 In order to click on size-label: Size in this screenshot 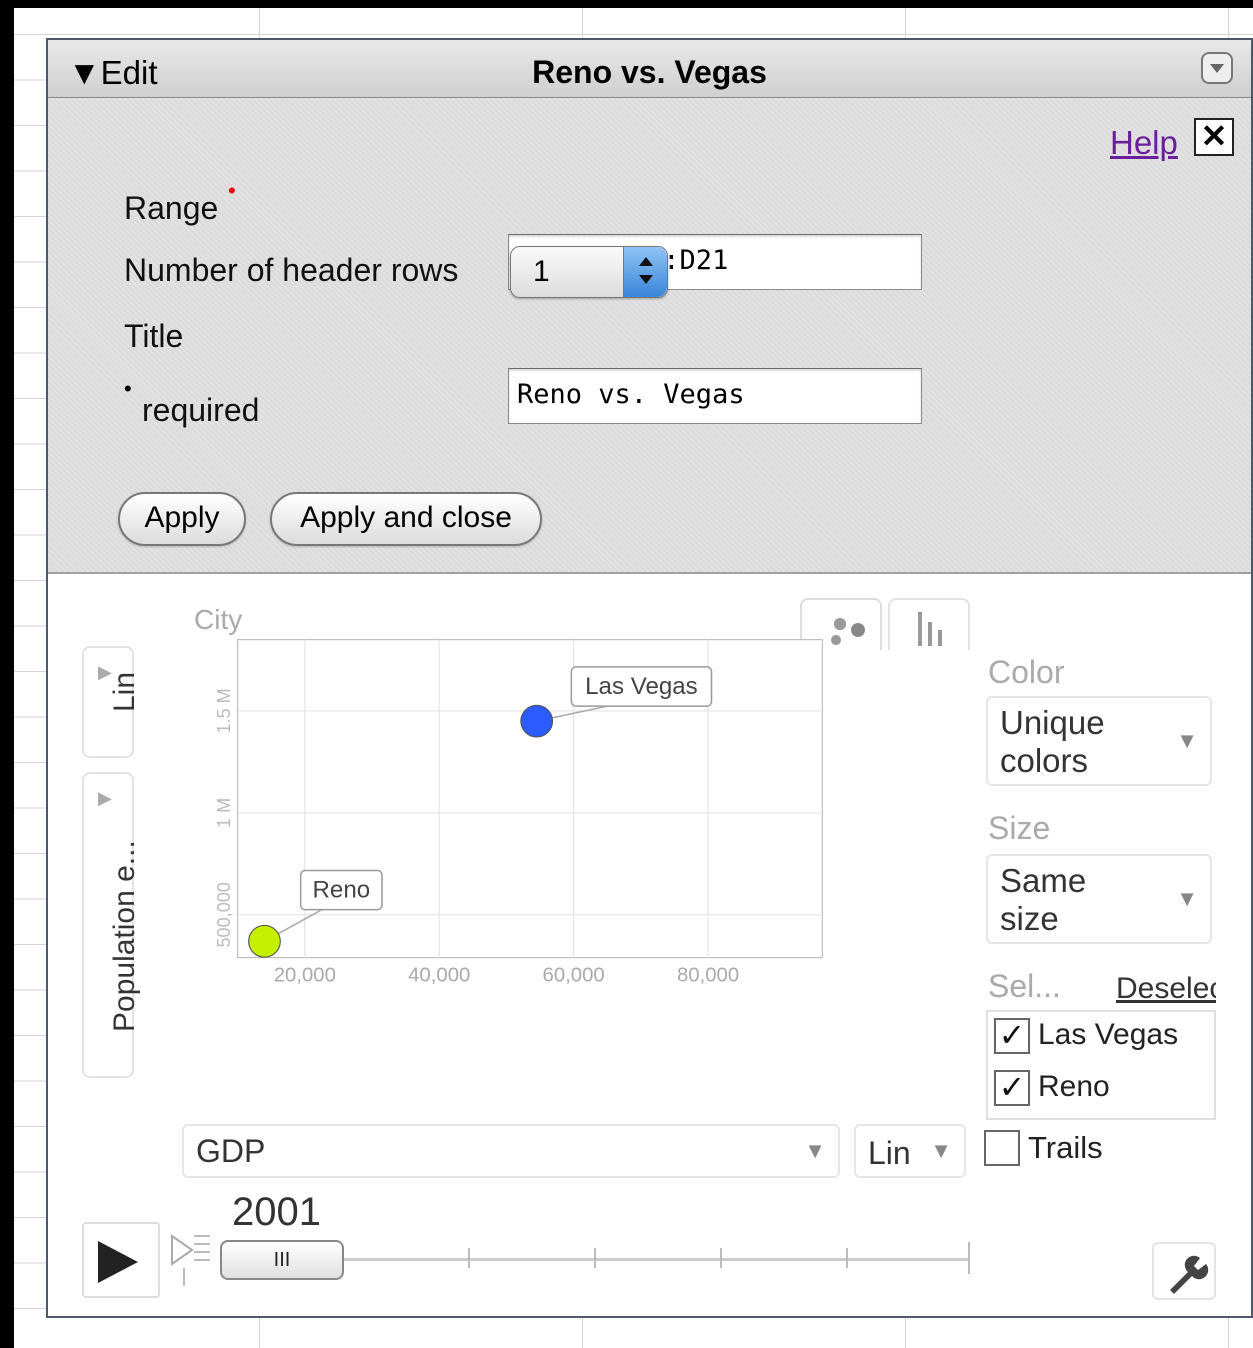, I will do `click(1019, 828)`.